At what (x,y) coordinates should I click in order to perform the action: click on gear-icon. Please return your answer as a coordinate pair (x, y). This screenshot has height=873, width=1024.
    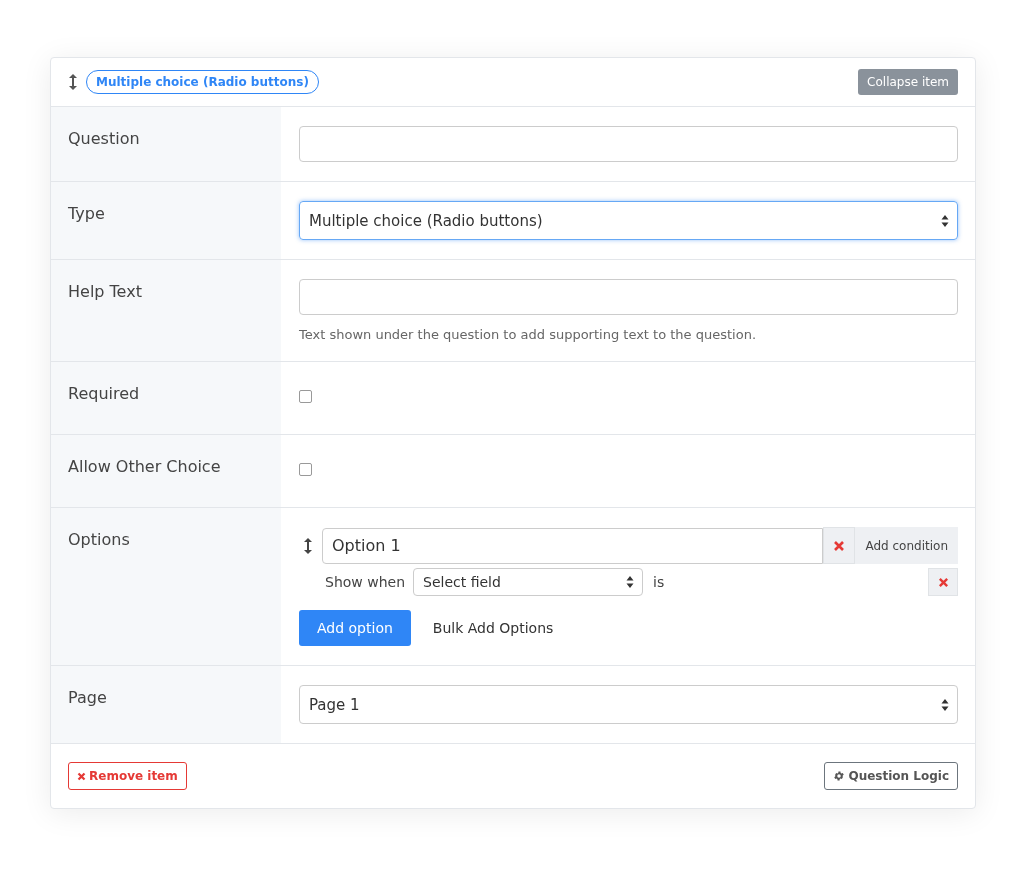
    Looking at the image, I should click on (839, 776).